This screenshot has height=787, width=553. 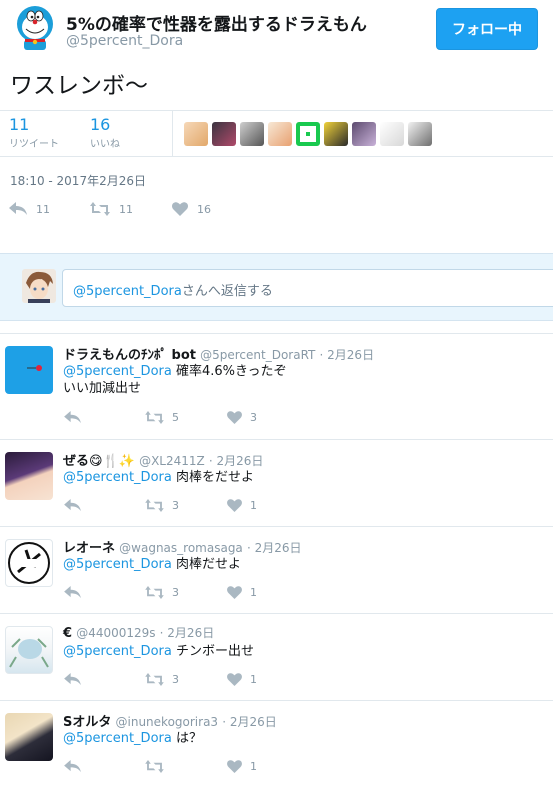 What do you see at coordinates (253, 417) in the screenshot?
I see `like-count: 3` at bounding box center [253, 417].